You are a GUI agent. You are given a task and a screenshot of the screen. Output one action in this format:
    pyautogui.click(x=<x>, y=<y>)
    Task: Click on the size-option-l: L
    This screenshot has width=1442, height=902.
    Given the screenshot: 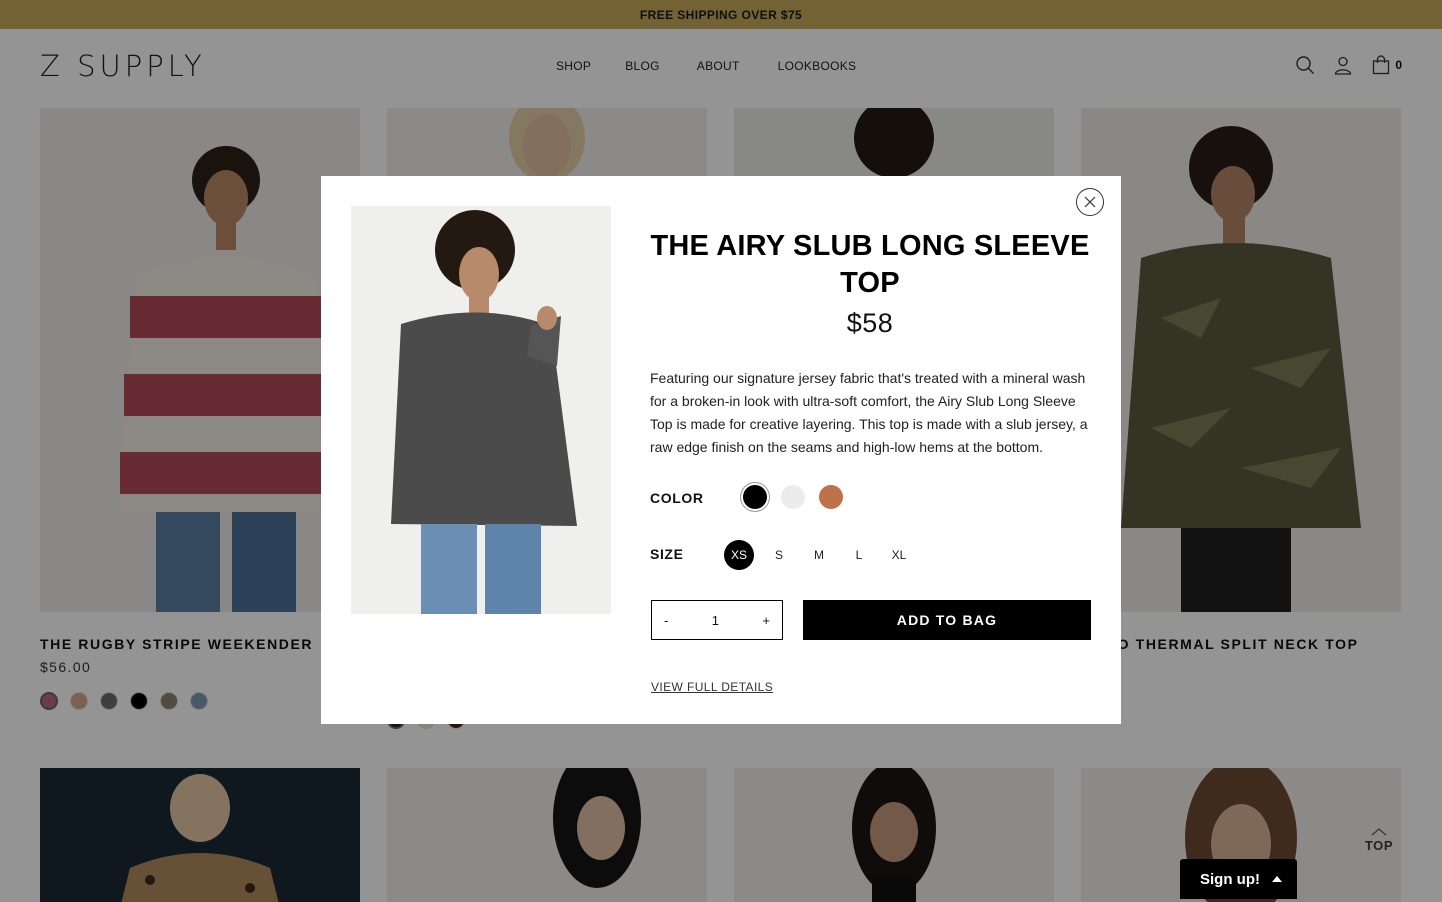 What is the action you would take?
    pyautogui.click(x=859, y=555)
    